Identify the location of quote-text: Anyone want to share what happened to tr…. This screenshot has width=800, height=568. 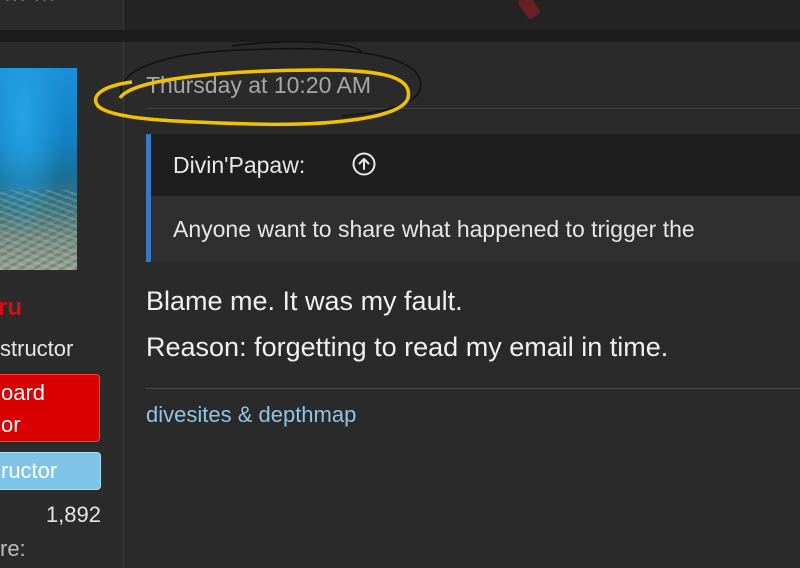
(434, 229).